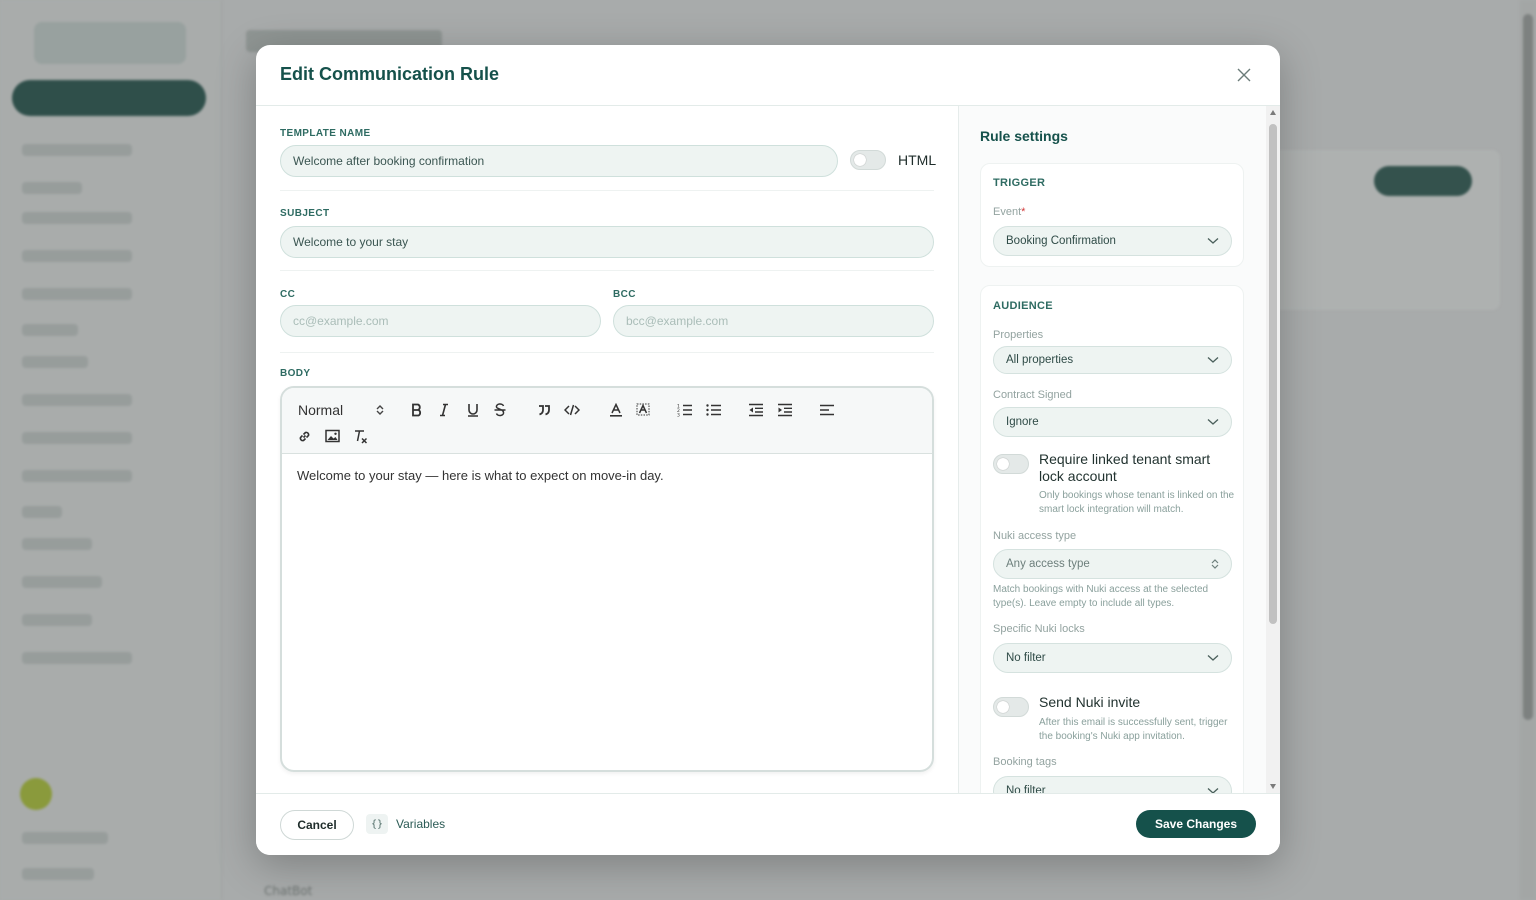 Image resolution: width=1536 pixels, height=900 pixels. I want to click on link-button, so click(304, 436).